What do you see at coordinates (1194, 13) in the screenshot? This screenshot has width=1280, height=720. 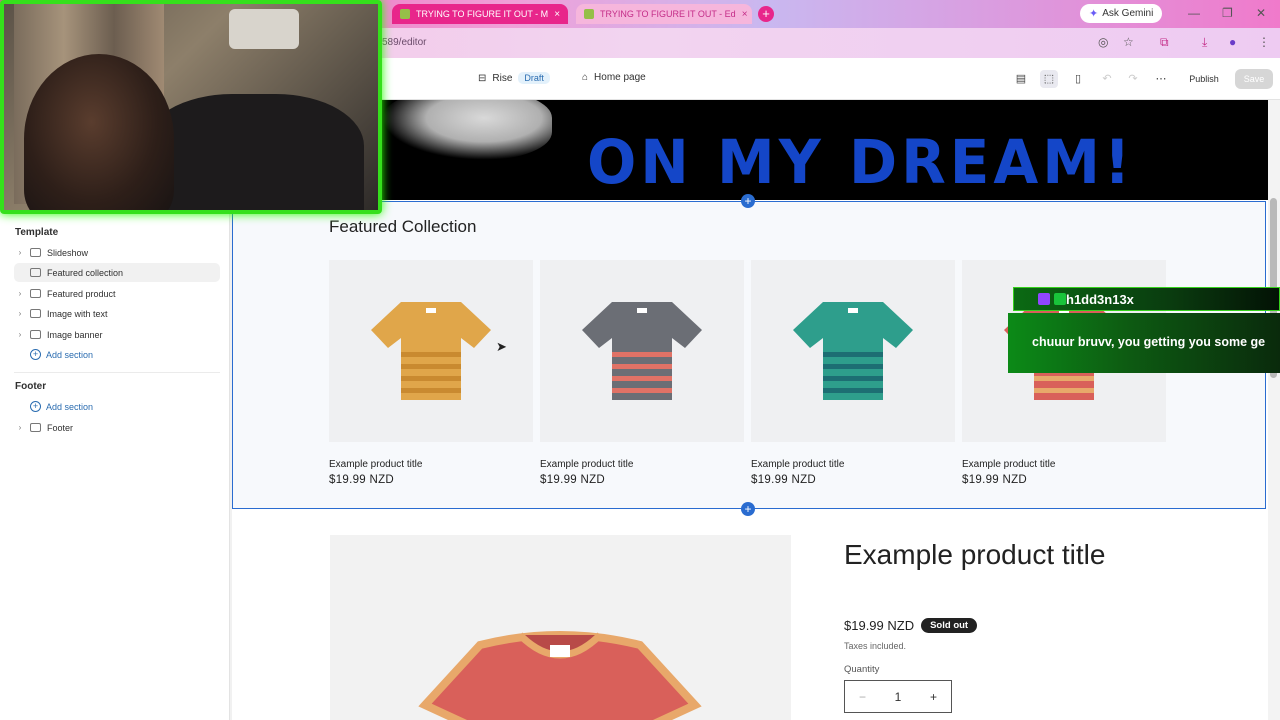 I see `minimize-button: —` at bounding box center [1194, 13].